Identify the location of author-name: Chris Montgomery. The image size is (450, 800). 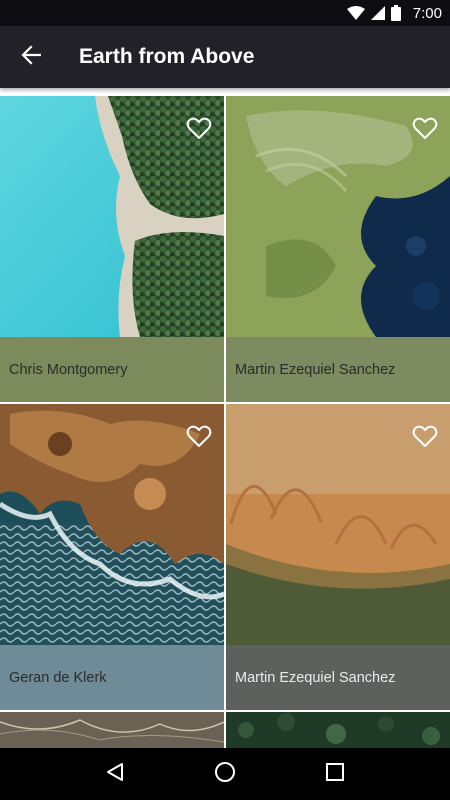
(68, 369).